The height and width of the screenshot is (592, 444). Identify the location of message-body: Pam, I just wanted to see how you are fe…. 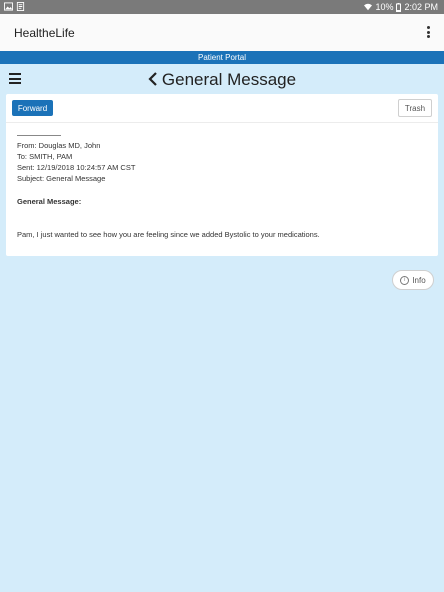
(168, 234).